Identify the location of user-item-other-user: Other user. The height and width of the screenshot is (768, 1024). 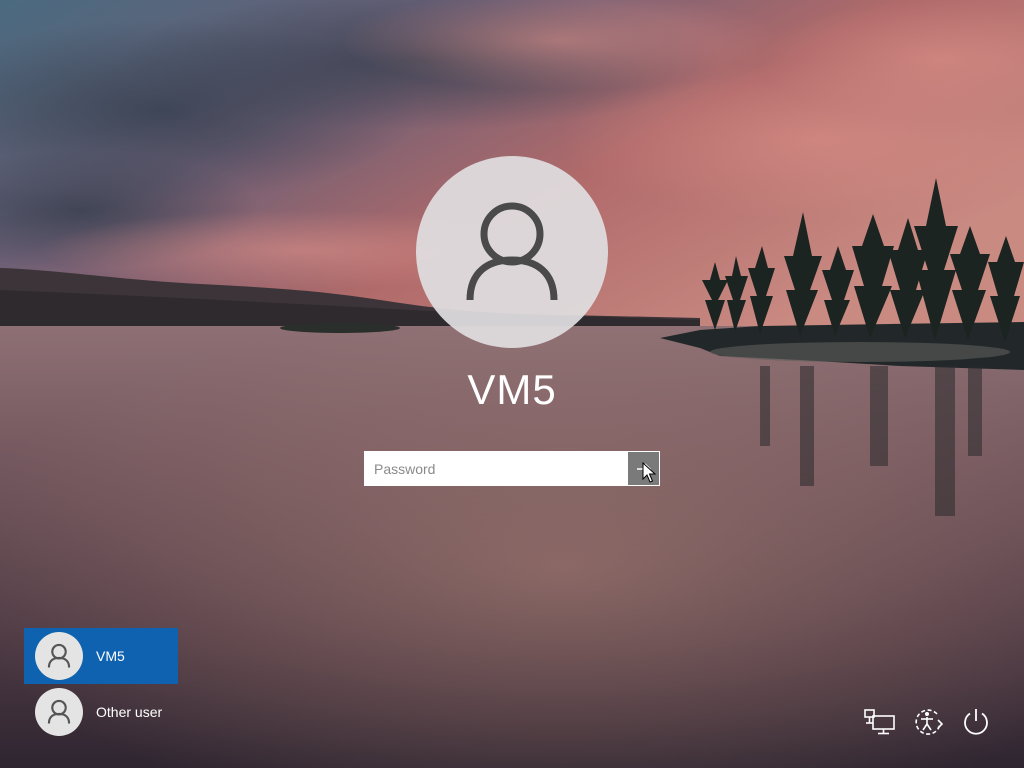
(101, 712).